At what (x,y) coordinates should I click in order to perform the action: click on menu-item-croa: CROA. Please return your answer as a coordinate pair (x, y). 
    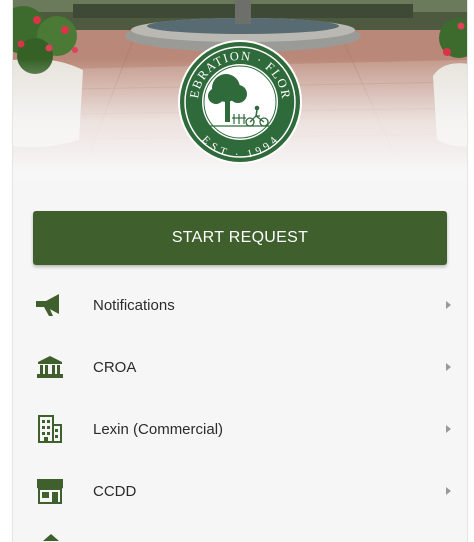
    Looking at the image, I should click on (240, 367).